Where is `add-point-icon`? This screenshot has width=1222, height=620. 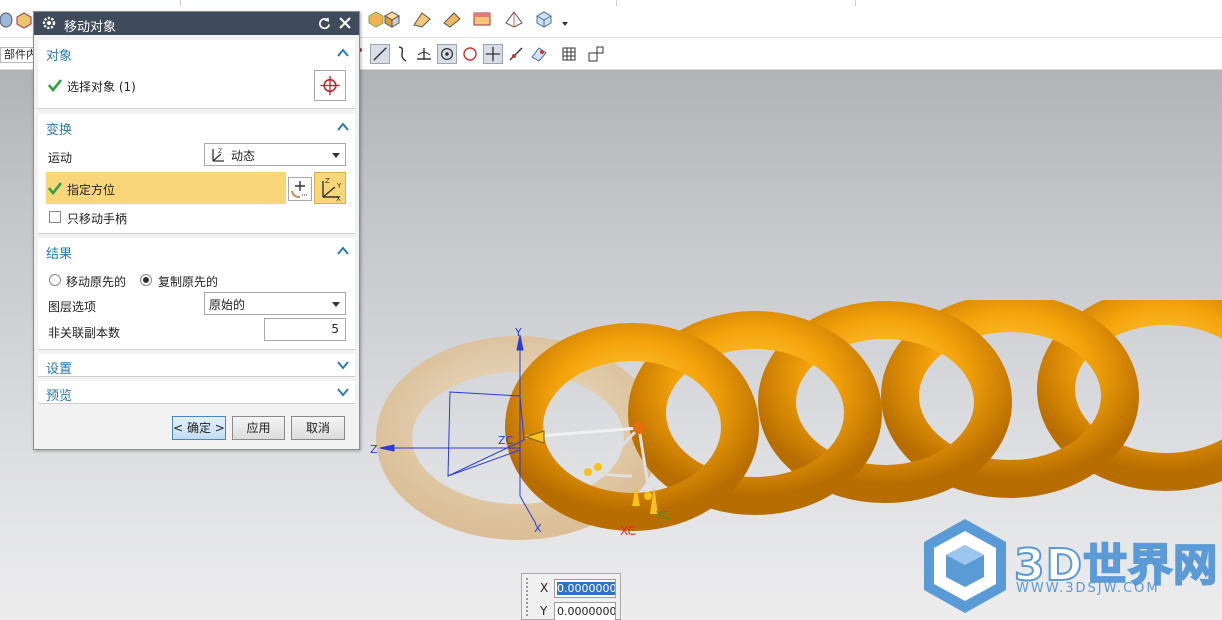 add-point-icon is located at coordinates (299, 189).